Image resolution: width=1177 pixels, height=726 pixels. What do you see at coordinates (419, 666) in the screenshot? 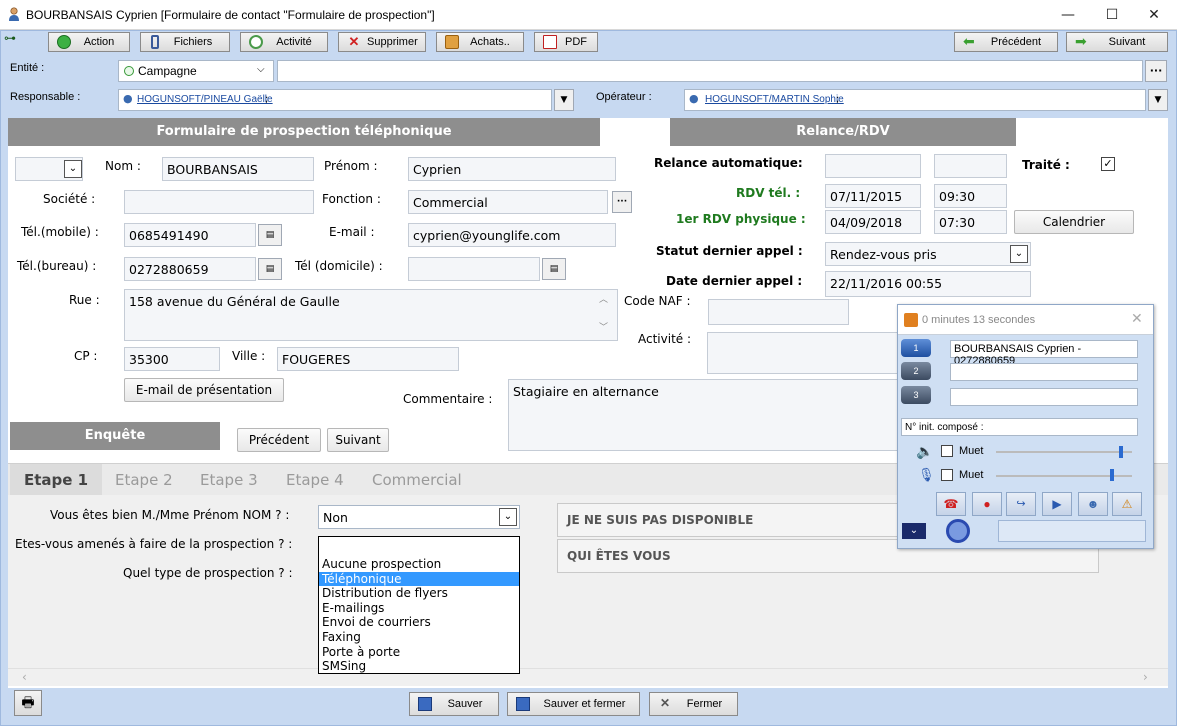
I see `list-item: SMSing` at bounding box center [419, 666].